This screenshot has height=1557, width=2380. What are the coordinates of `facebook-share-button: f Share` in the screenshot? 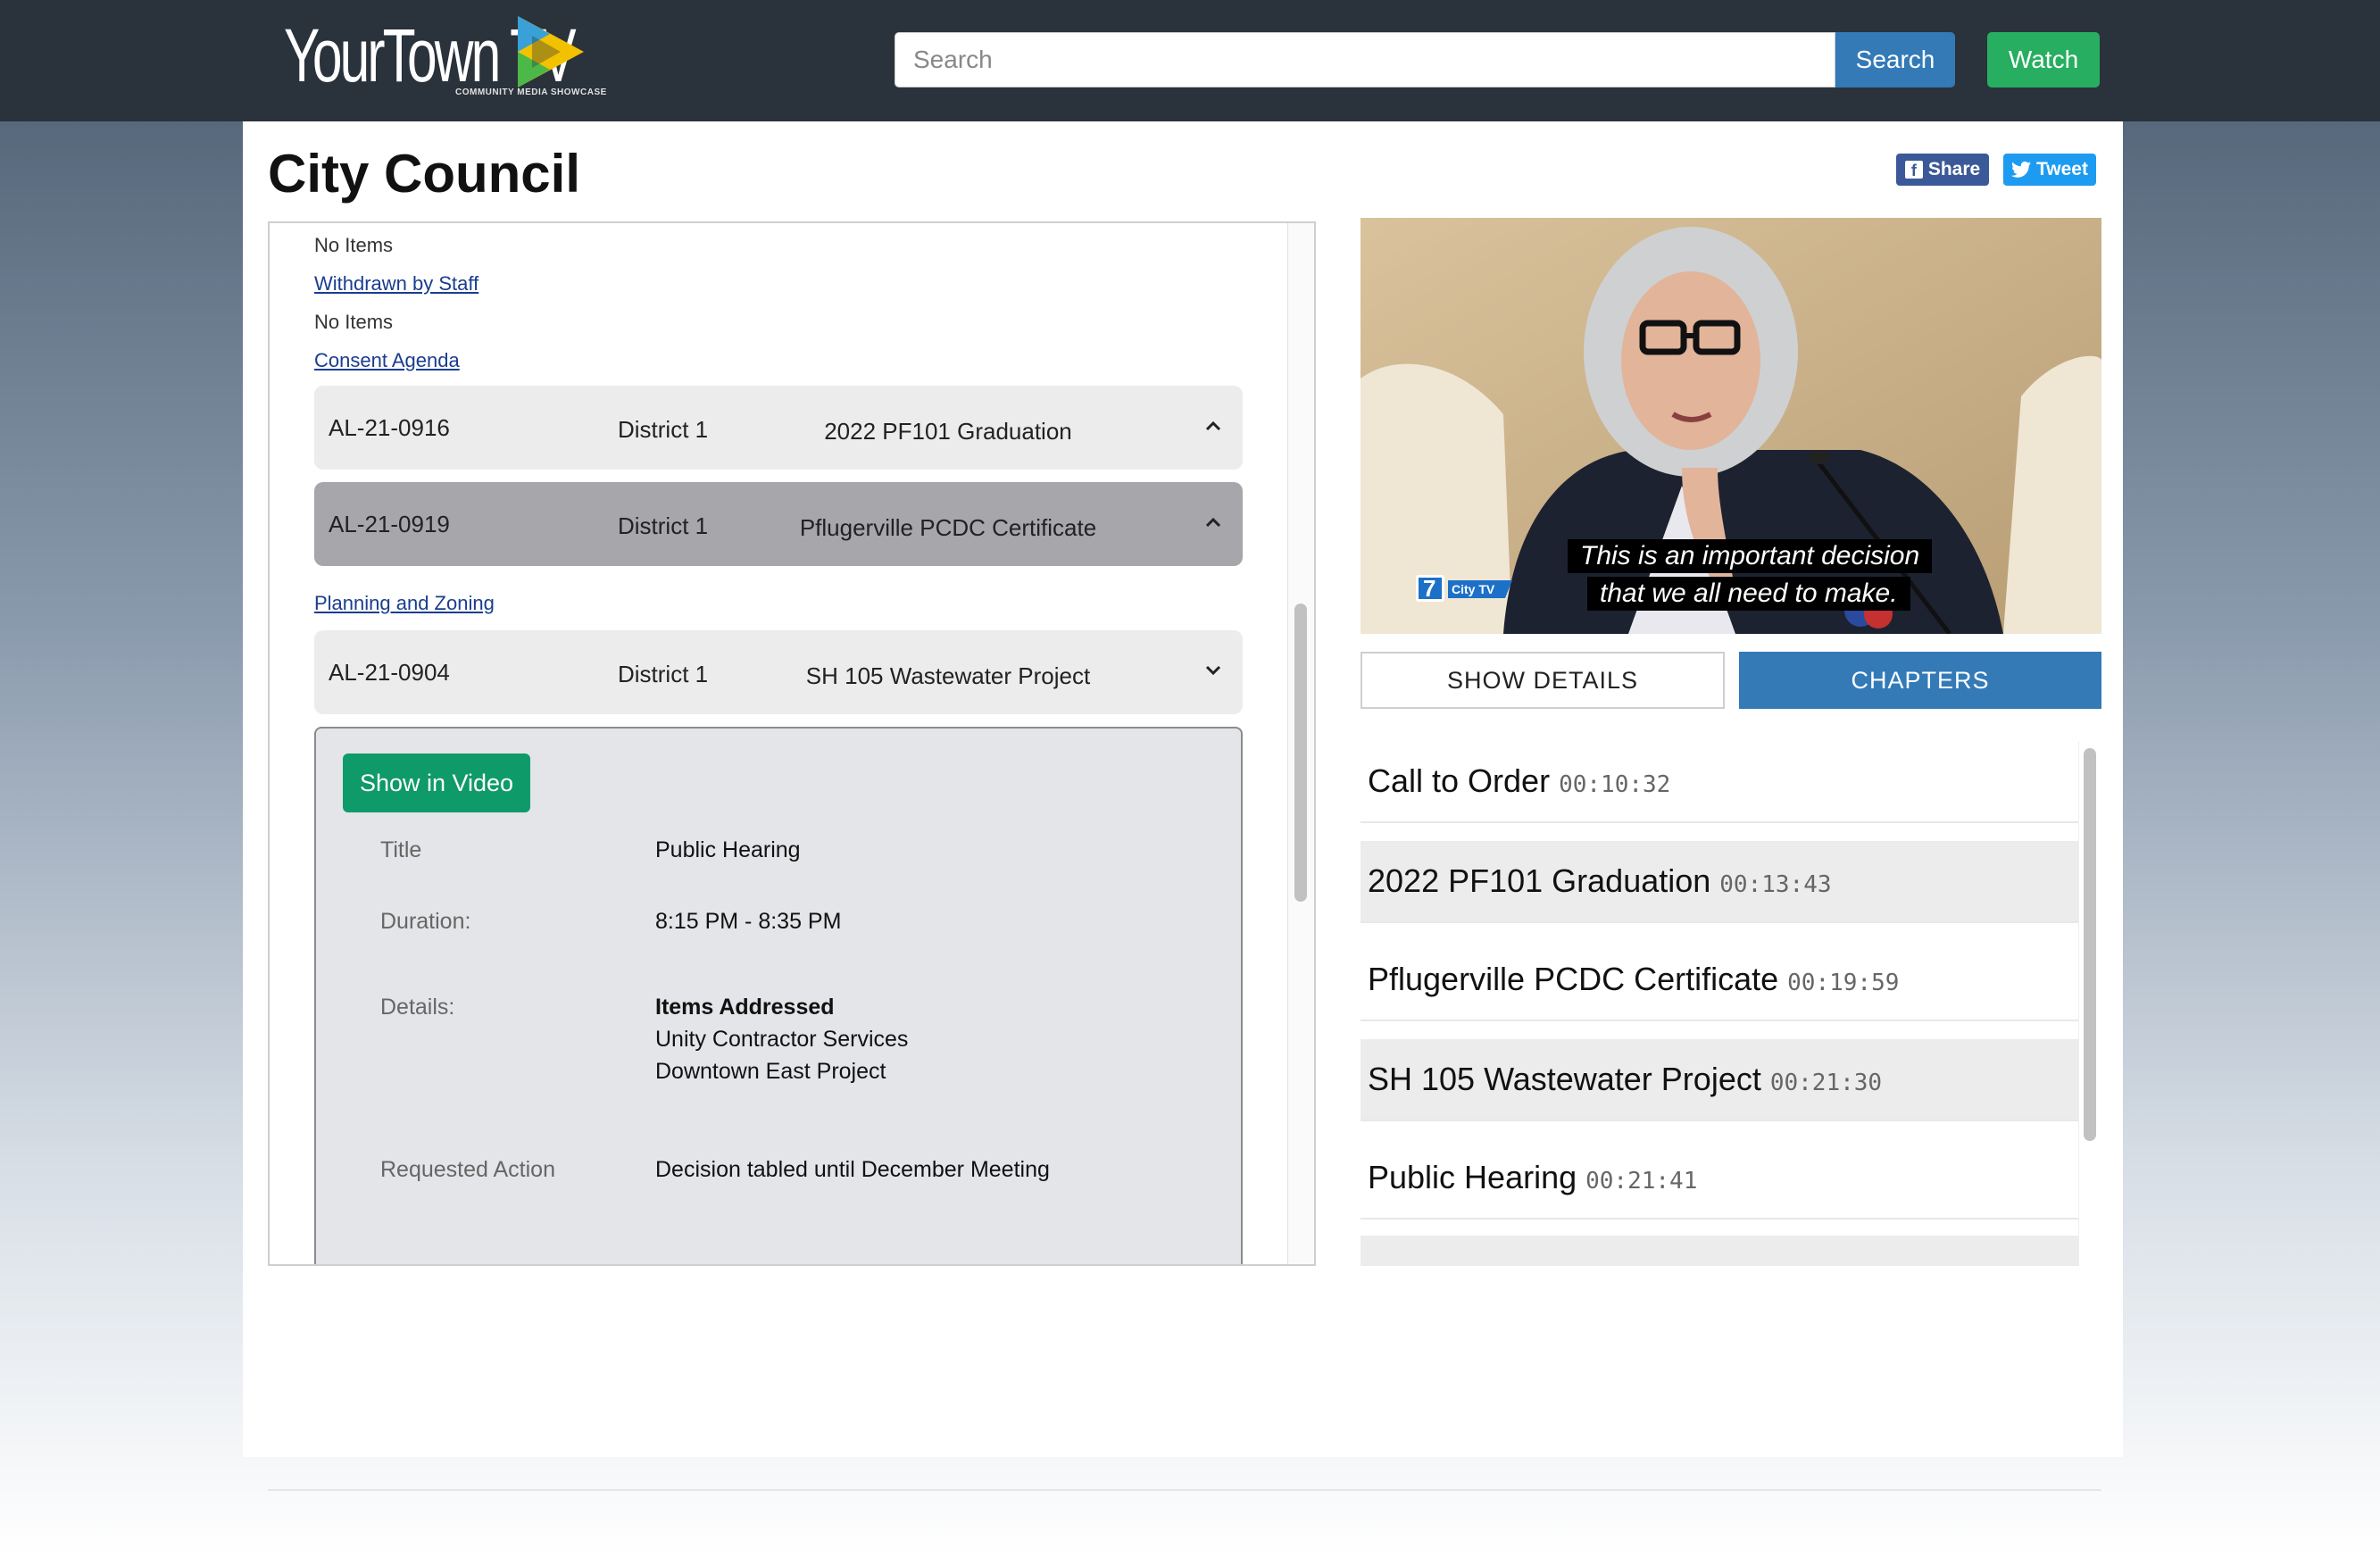 It's located at (1942, 170).